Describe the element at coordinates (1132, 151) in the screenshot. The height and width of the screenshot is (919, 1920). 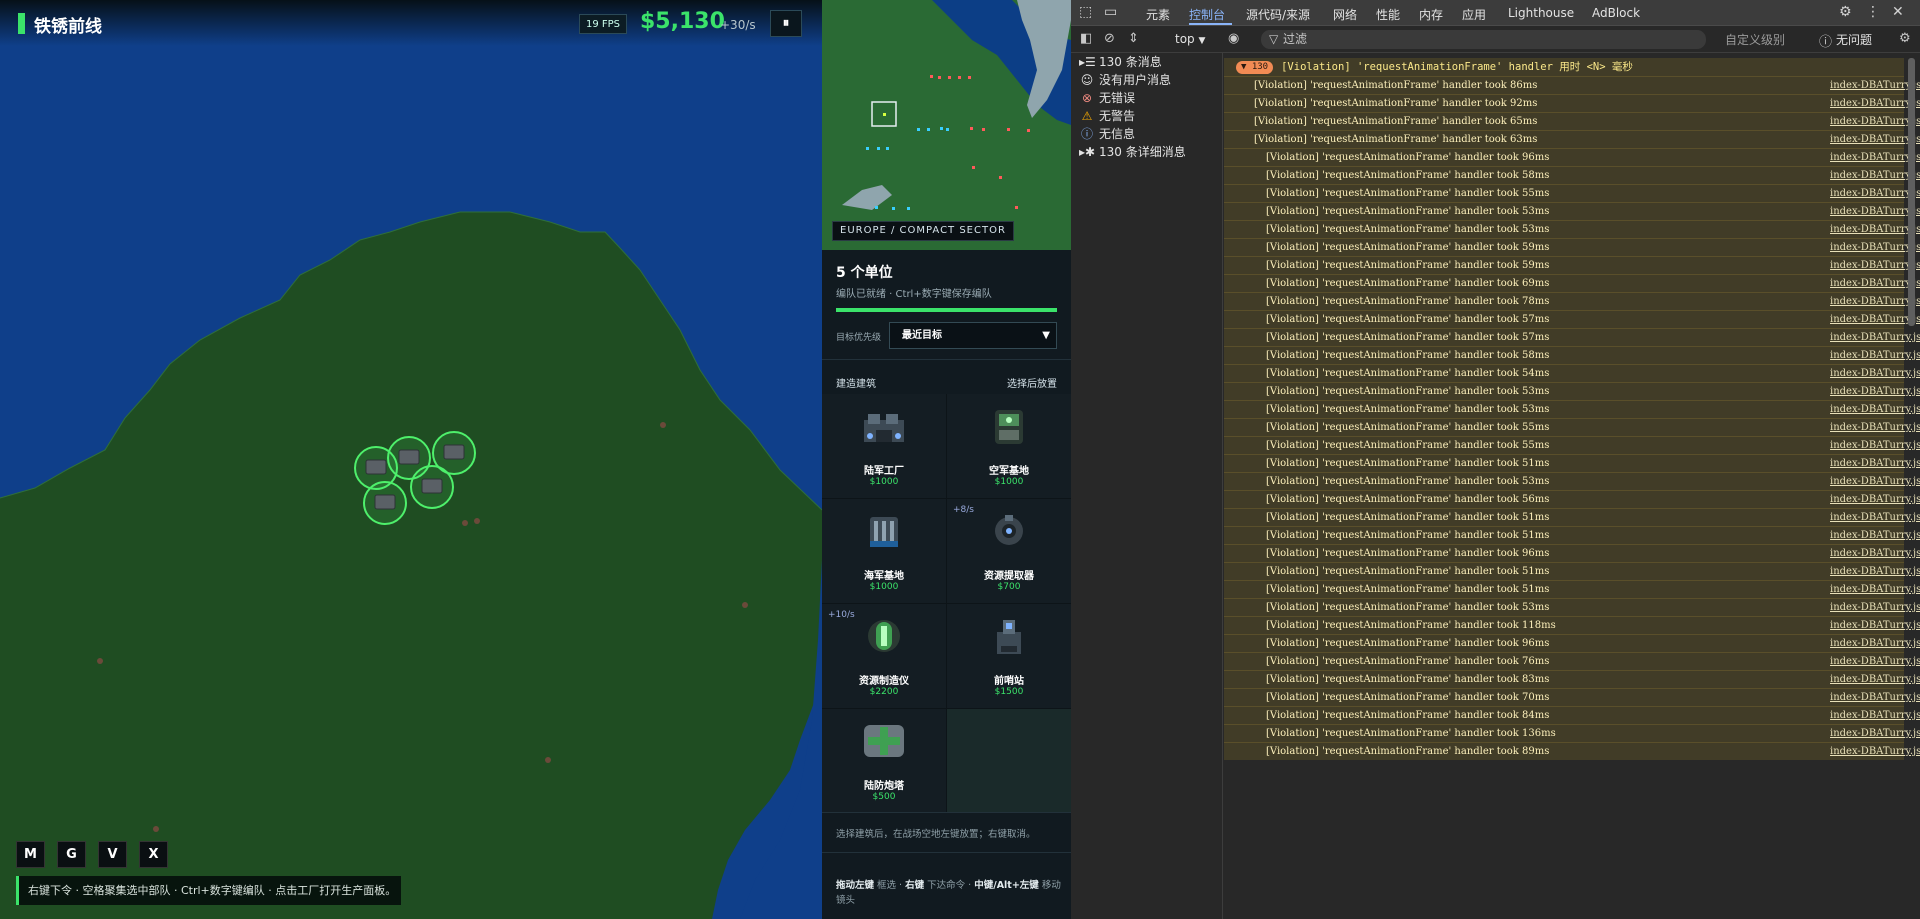
I see `sidebar-item-verbose: ▸✱ 130 条详细消息` at that location.